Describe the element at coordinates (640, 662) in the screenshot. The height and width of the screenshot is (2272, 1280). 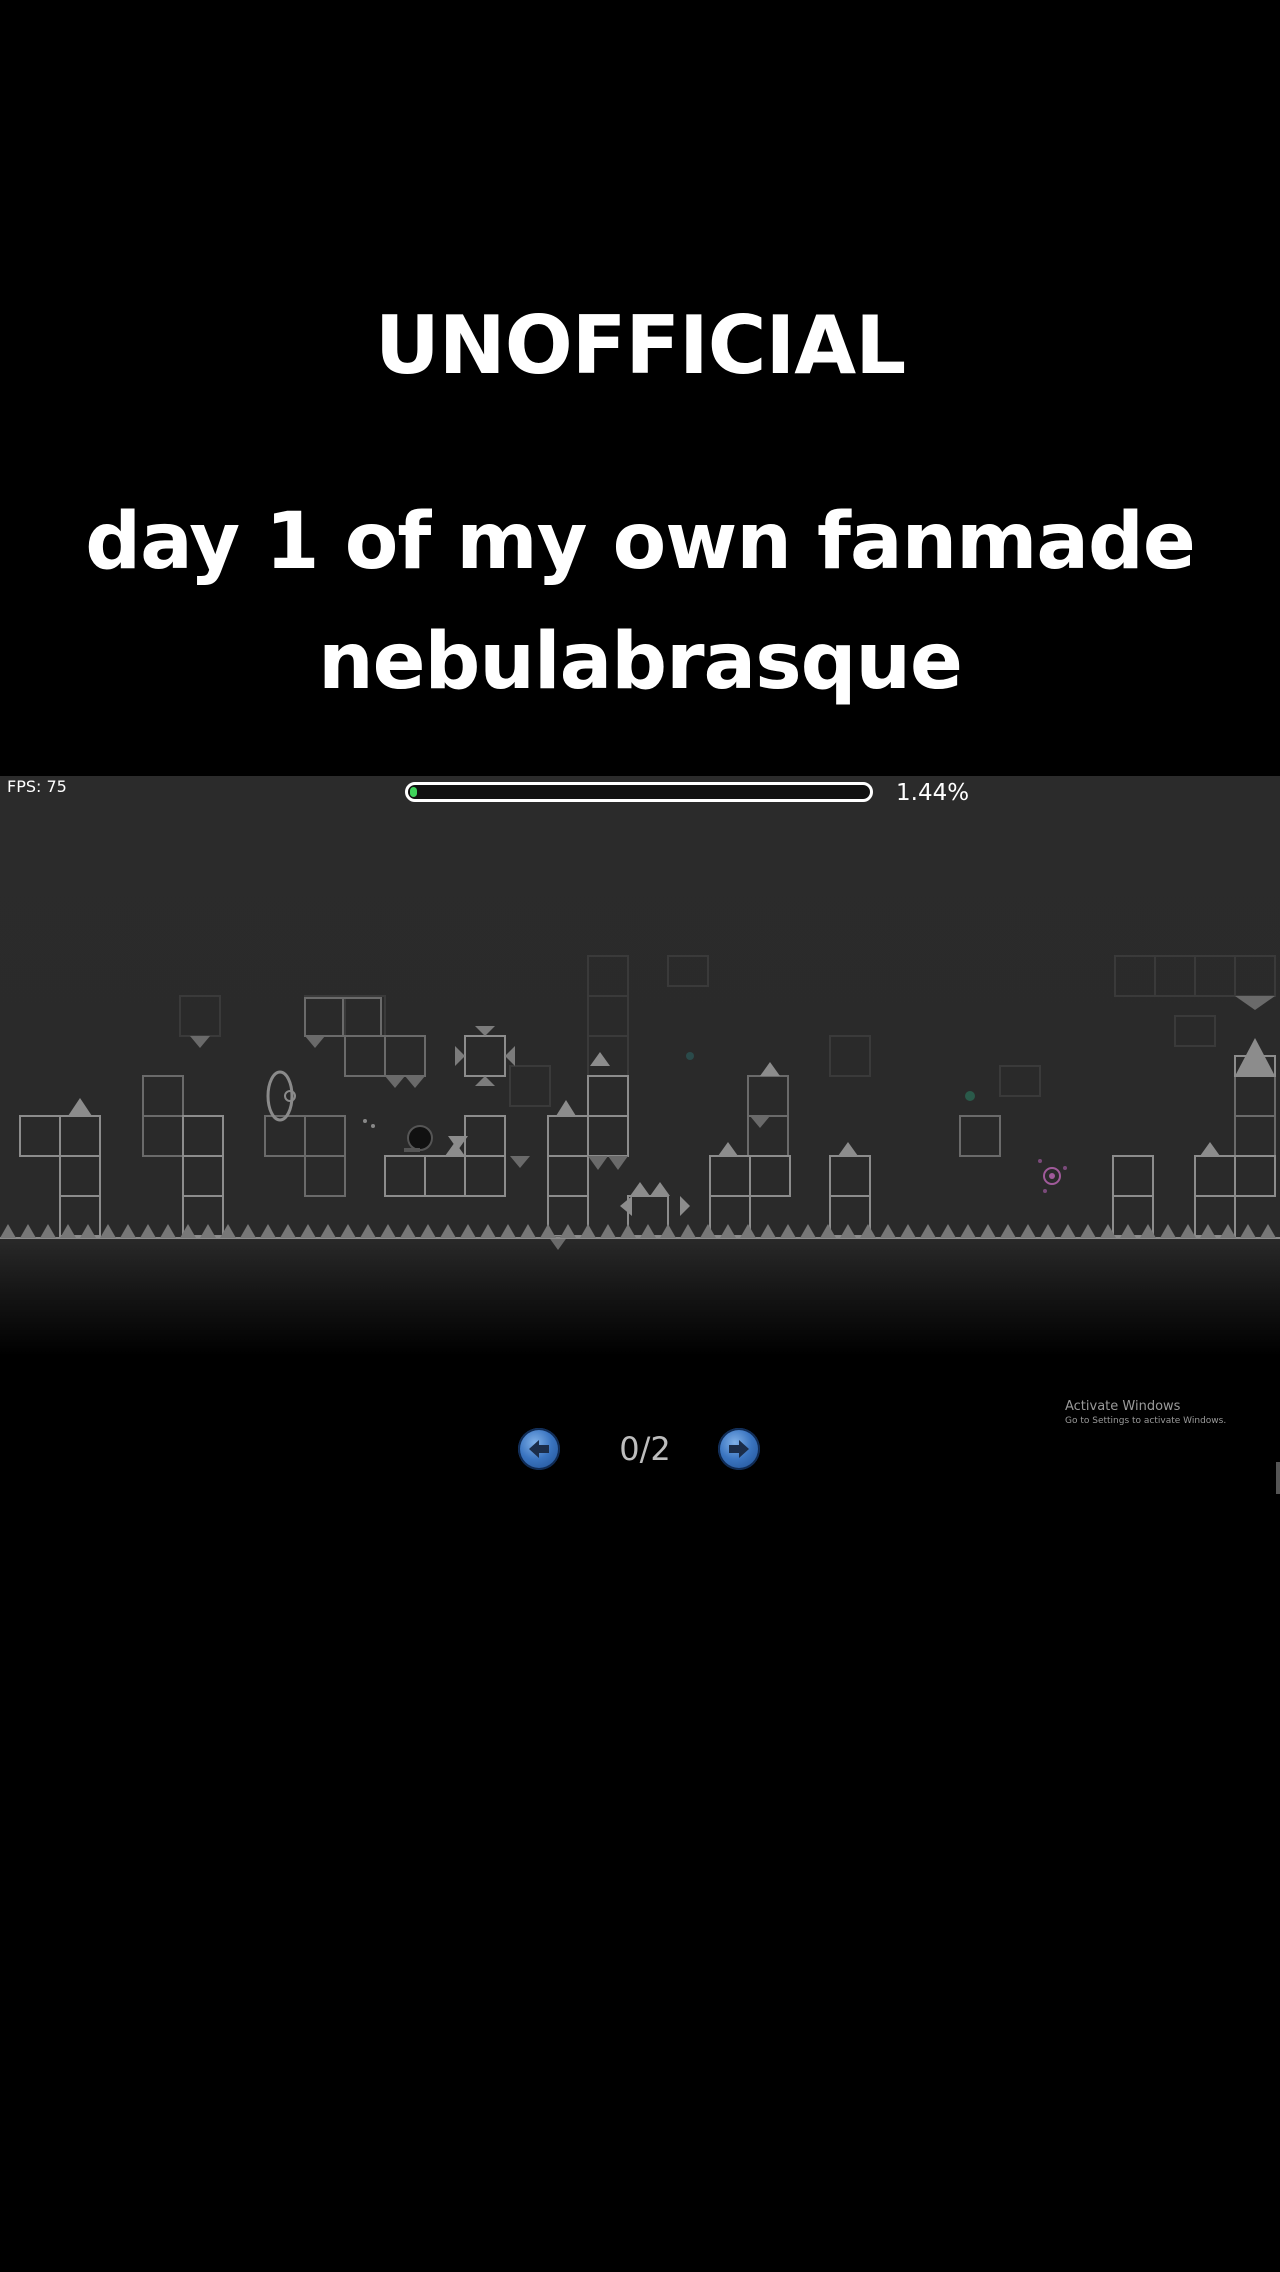
I see `caption-line-2: nebulabrasque` at that location.